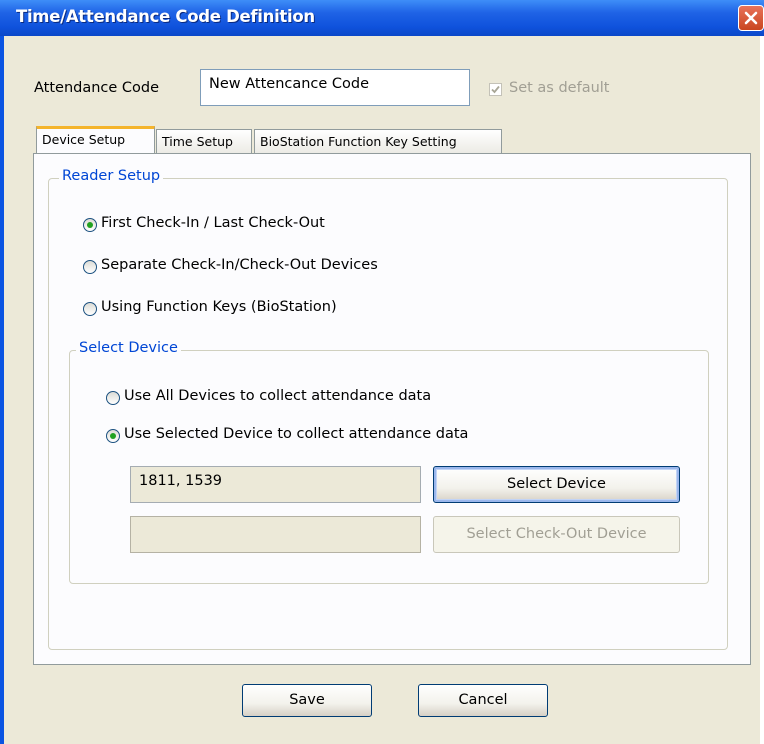  Describe the element at coordinates (90, 225) in the screenshot. I see `radio-first-checkin-last-checkout` at that location.